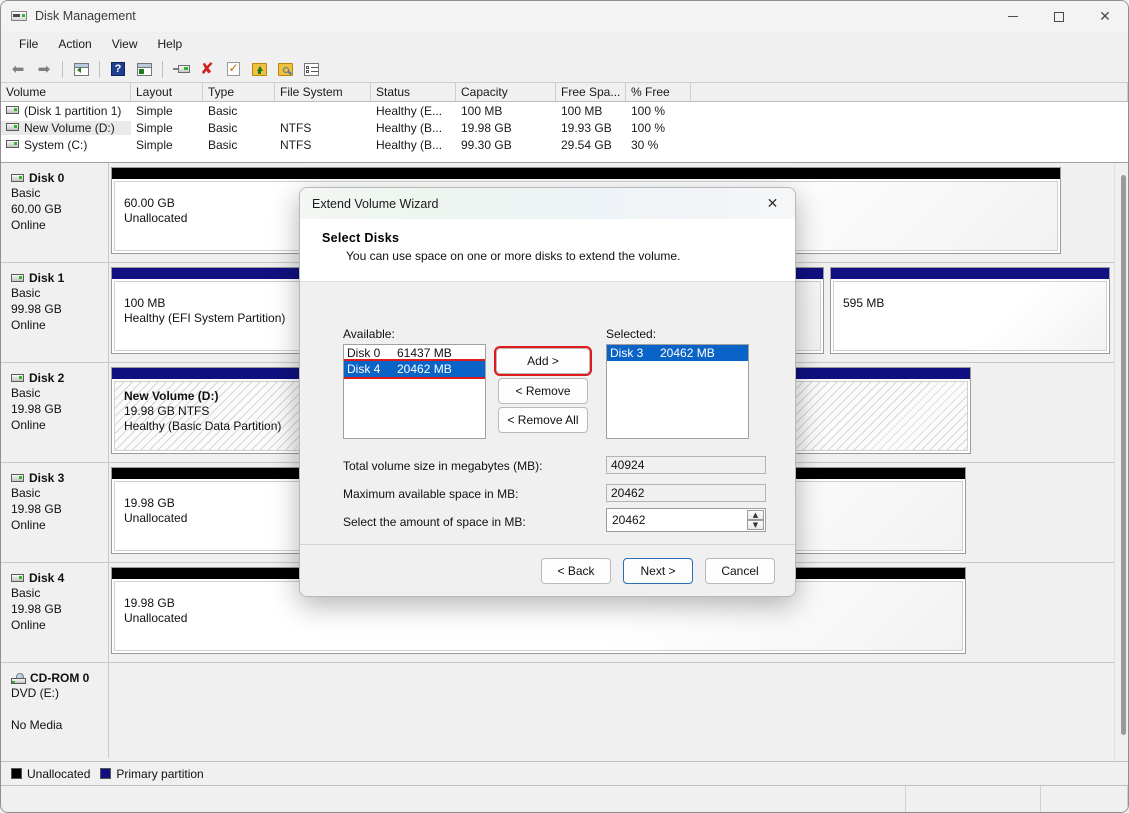  I want to click on list-item: Disk 0 61437 MB, so click(414, 353).